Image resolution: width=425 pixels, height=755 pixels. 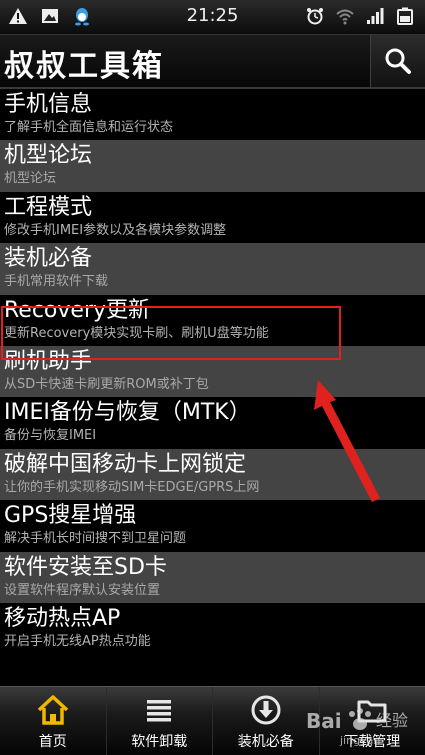 What do you see at coordinates (214, 258) in the screenshot?
I see `menu-item-title: 装机必备` at bounding box center [214, 258].